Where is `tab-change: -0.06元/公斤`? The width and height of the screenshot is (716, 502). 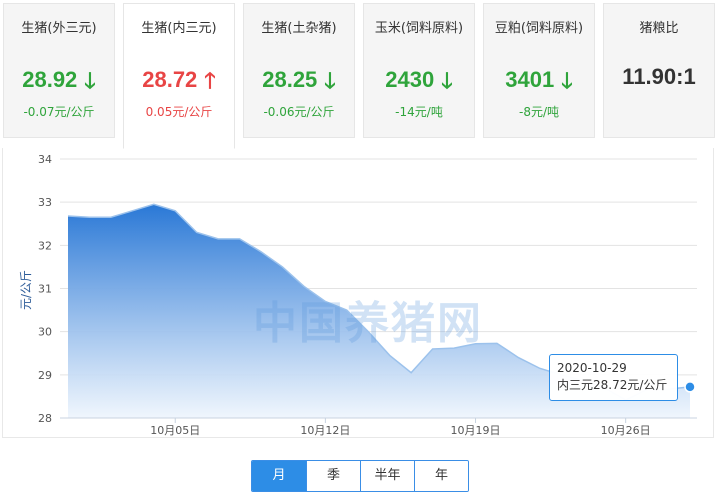
tab-change: -0.06元/公斤 is located at coordinates (299, 112).